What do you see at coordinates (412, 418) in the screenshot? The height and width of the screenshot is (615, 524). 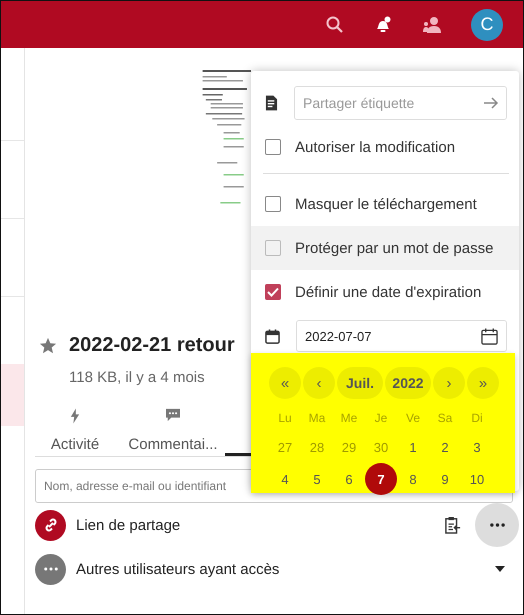 I see `weekday-label: Ve` at bounding box center [412, 418].